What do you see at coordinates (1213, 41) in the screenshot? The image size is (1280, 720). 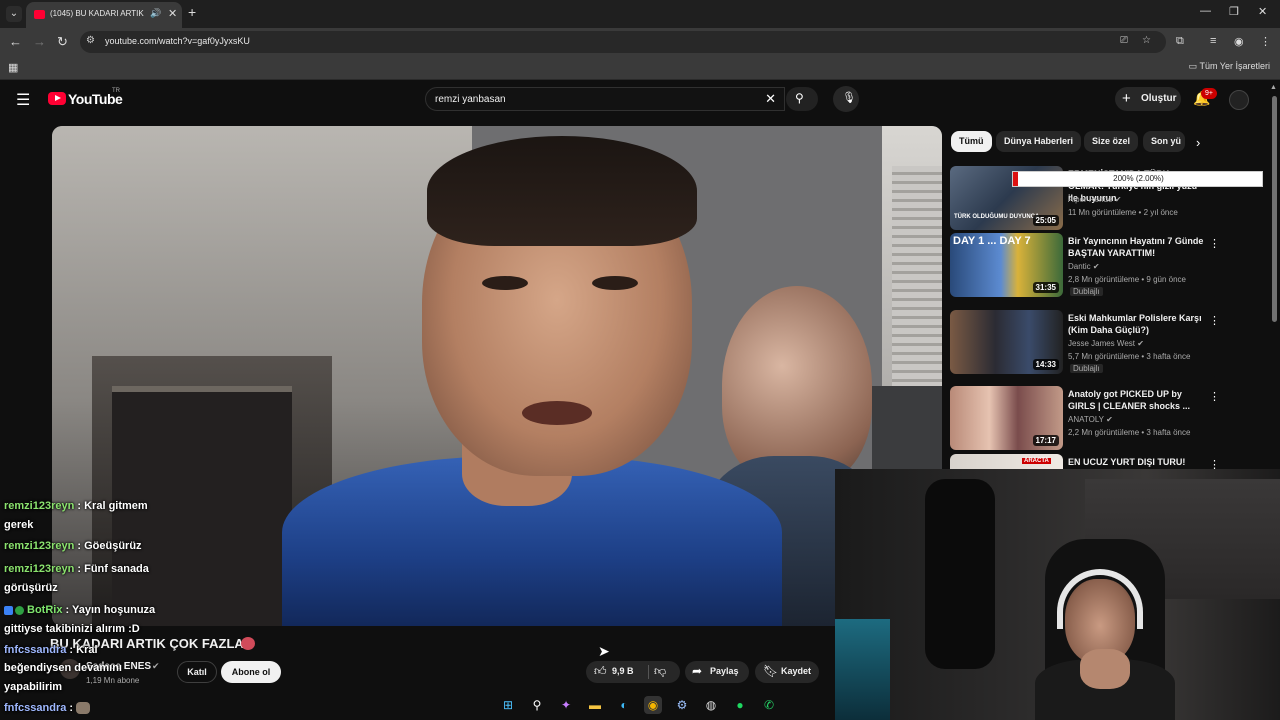 I see `media-controls-icon: ≡` at bounding box center [1213, 41].